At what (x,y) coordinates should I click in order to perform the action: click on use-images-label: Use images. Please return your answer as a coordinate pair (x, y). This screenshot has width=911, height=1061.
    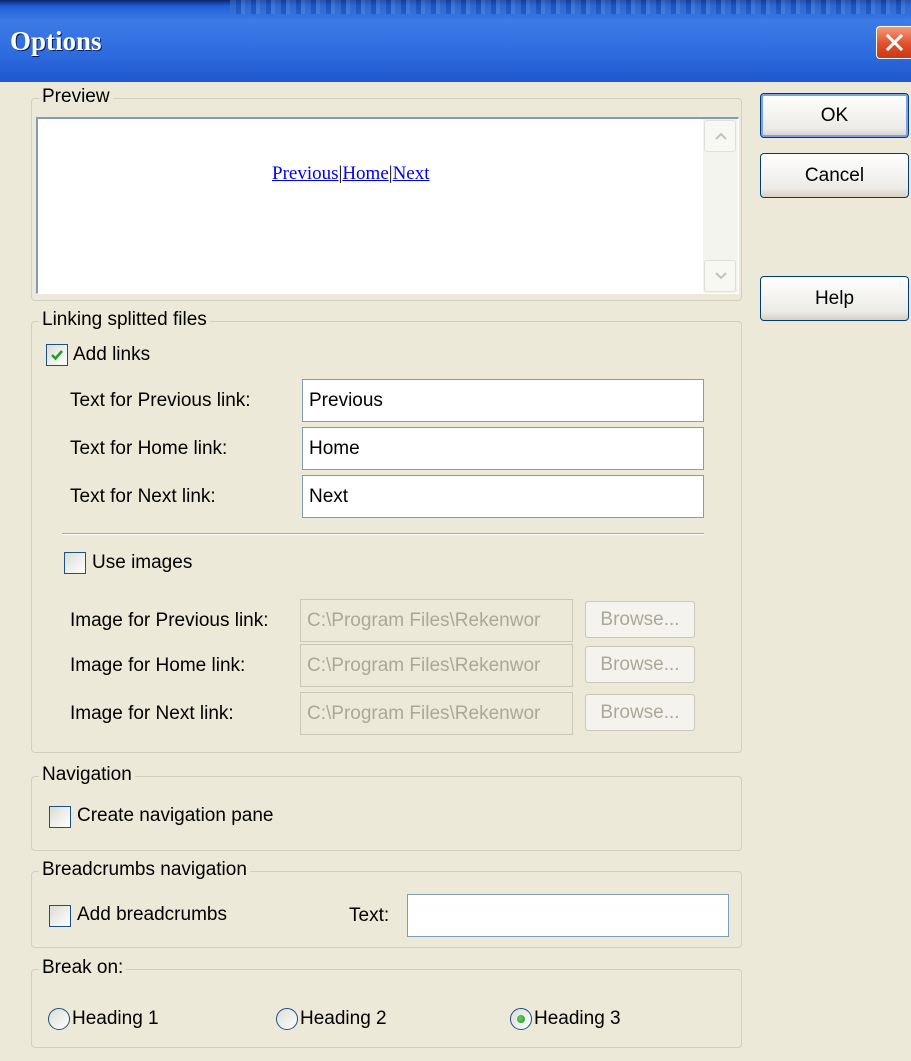
    Looking at the image, I should click on (142, 563).